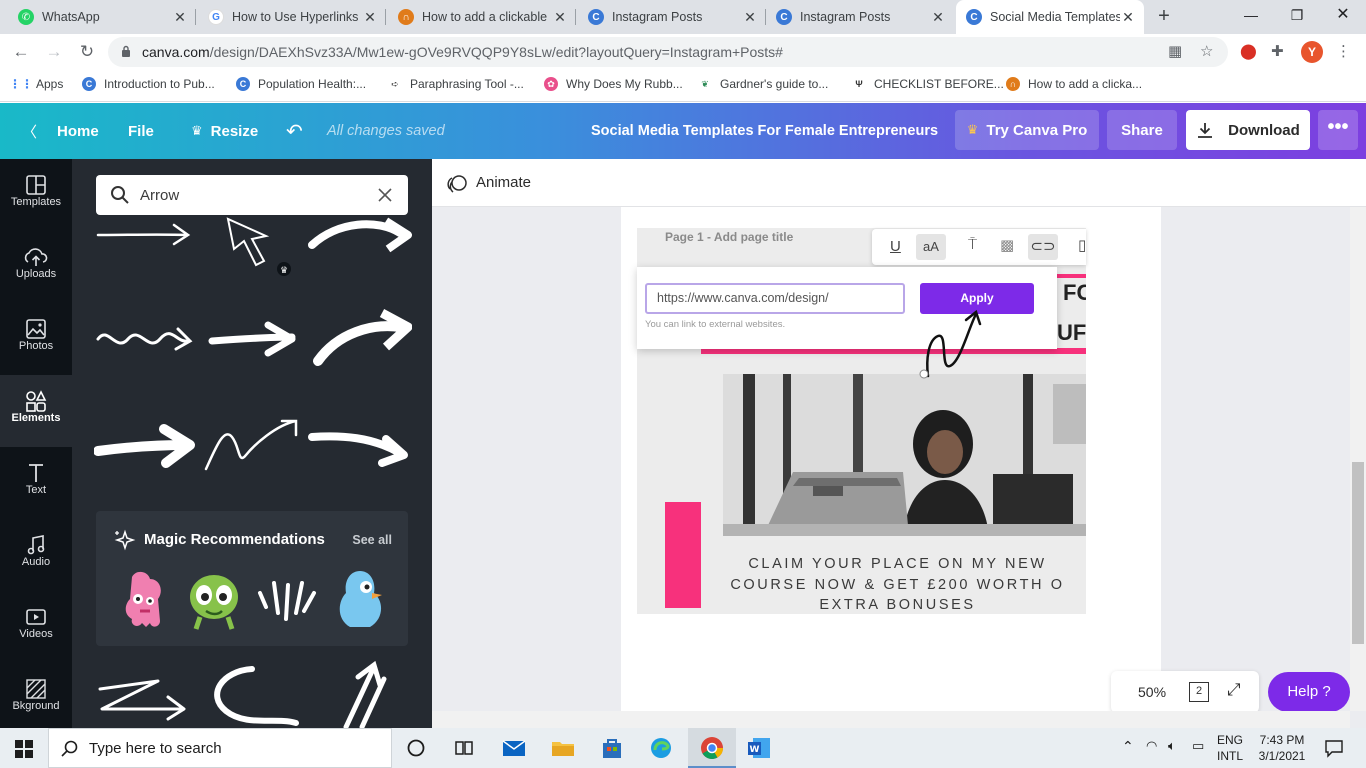 Image resolution: width=1366 pixels, height=768 pixels. Describe the element at coordinates (87, 52) in the screenshot. I see `reload-icon: ↻` at that location.